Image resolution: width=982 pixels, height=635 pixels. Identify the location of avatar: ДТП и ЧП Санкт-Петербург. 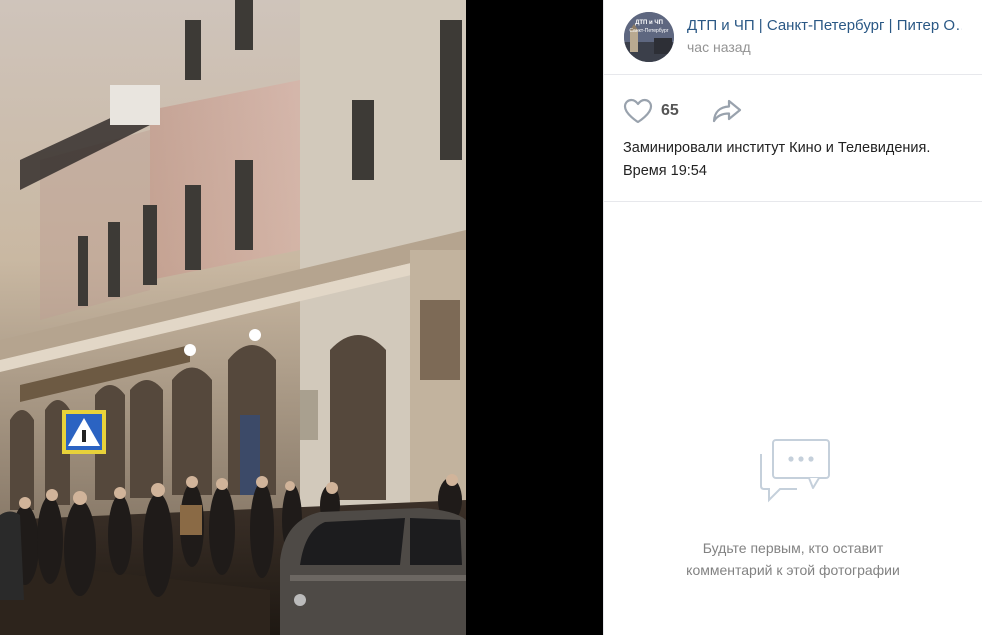
(649, 37).